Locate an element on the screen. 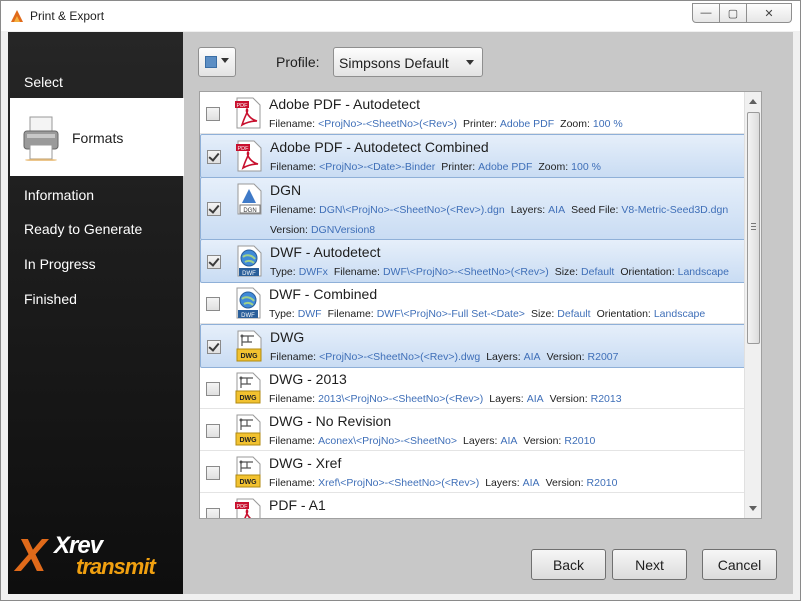 The height and width of the screenshot is (601, 801). select-all-dropdown is located at coordinates (217, 62).